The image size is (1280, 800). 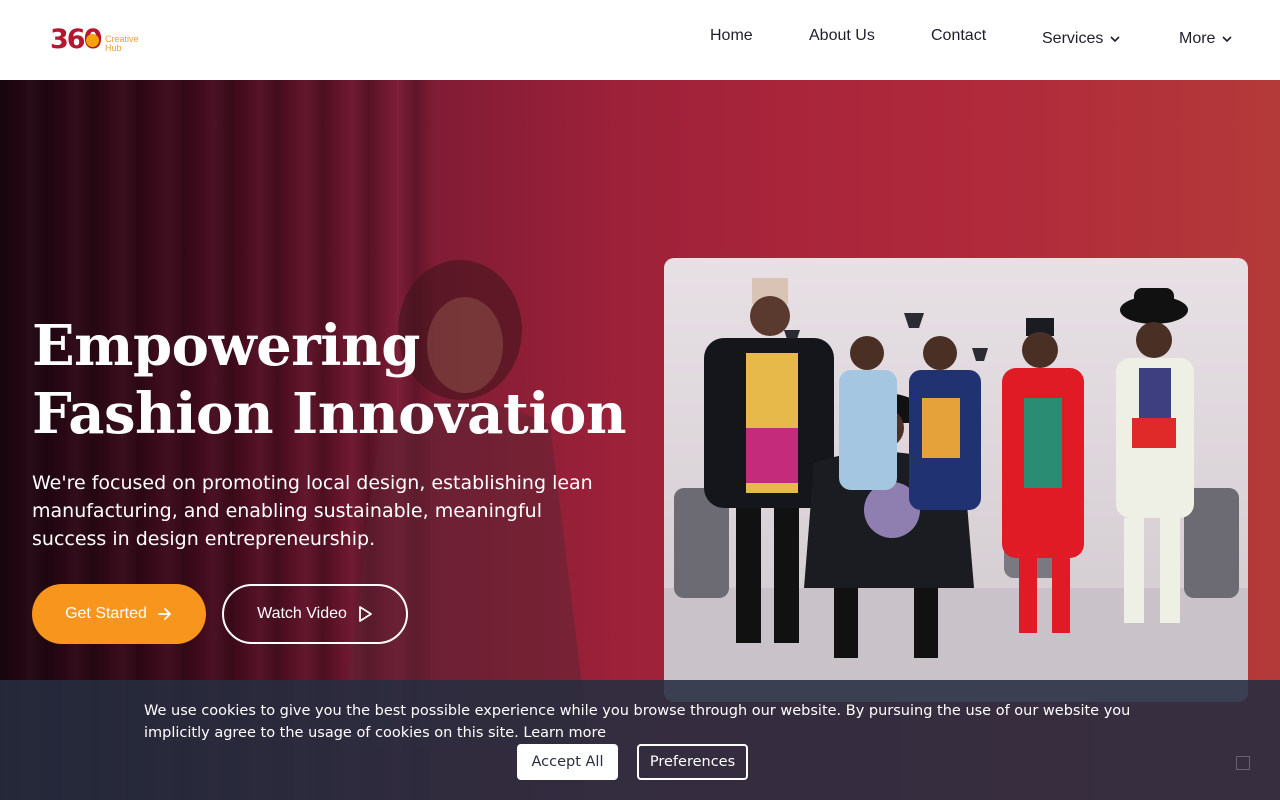 I want to click on accept-all-button: Accept All, so click(x=567, y=762).